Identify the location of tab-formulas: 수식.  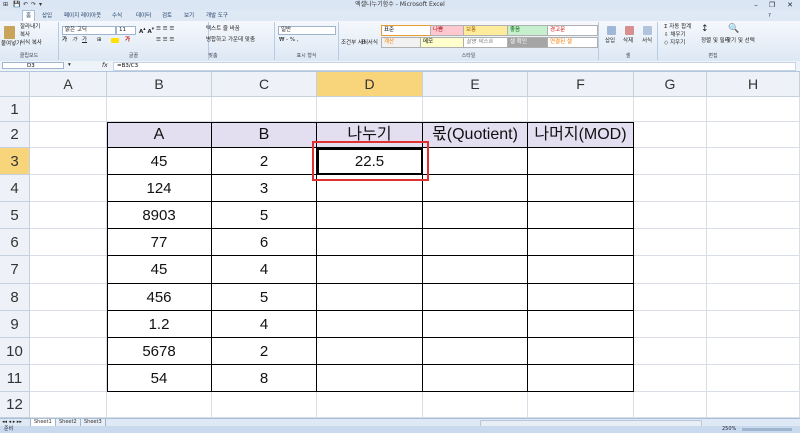
(117, 16).